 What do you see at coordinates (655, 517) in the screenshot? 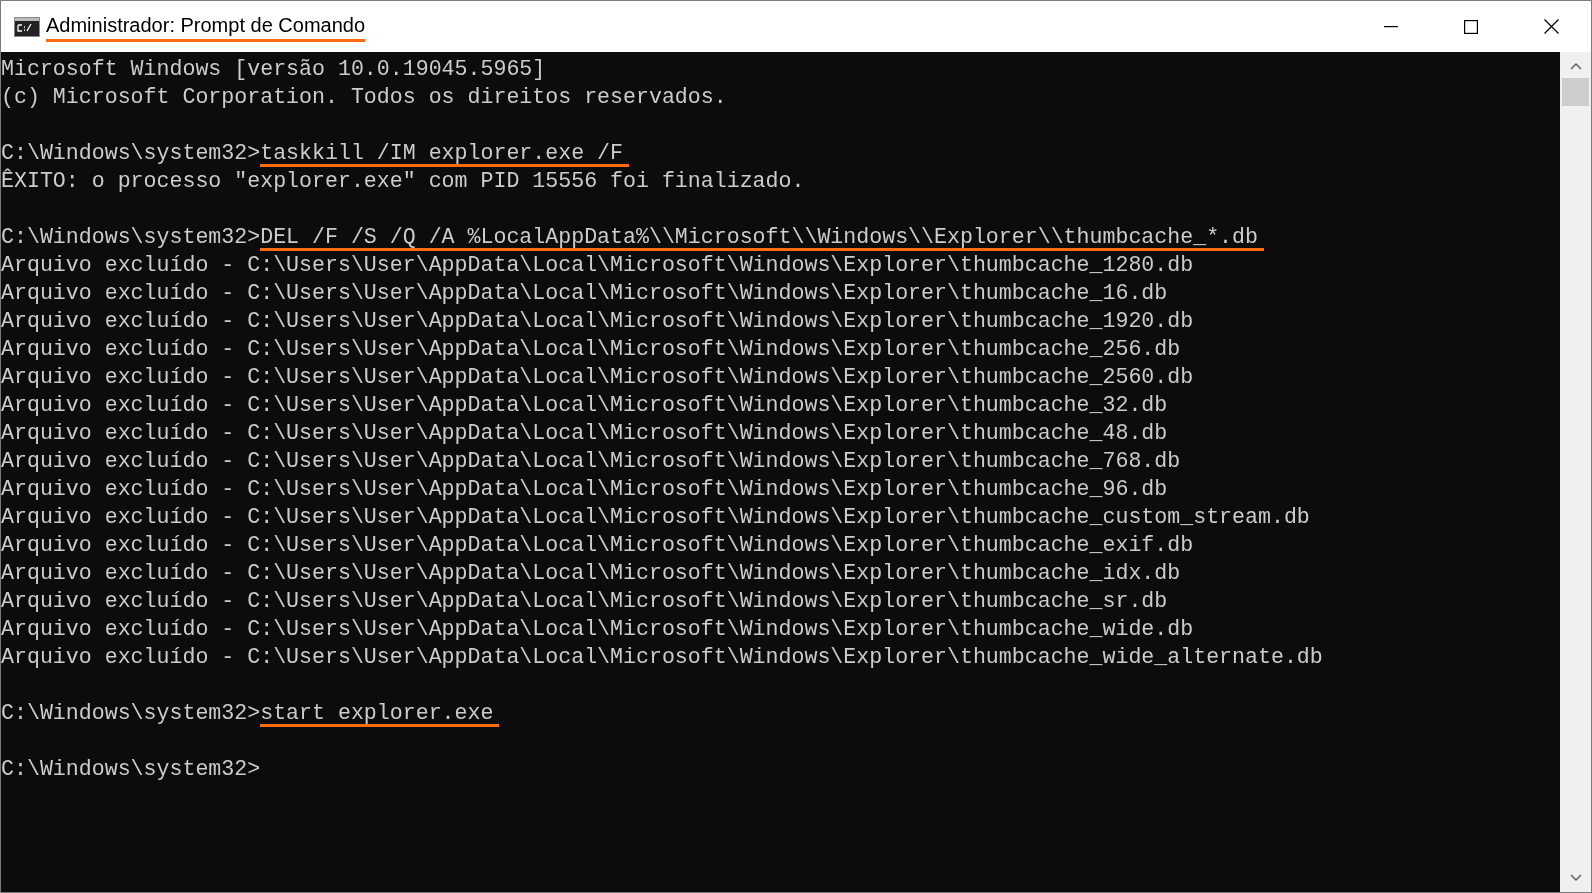
I see `console-output-line: Arquivo excluído - C:\Users\User\AppData\Local\Microsoft\Windows\Explorer\thumbcache_custom_stream.db` at bounding box center [655, 517].